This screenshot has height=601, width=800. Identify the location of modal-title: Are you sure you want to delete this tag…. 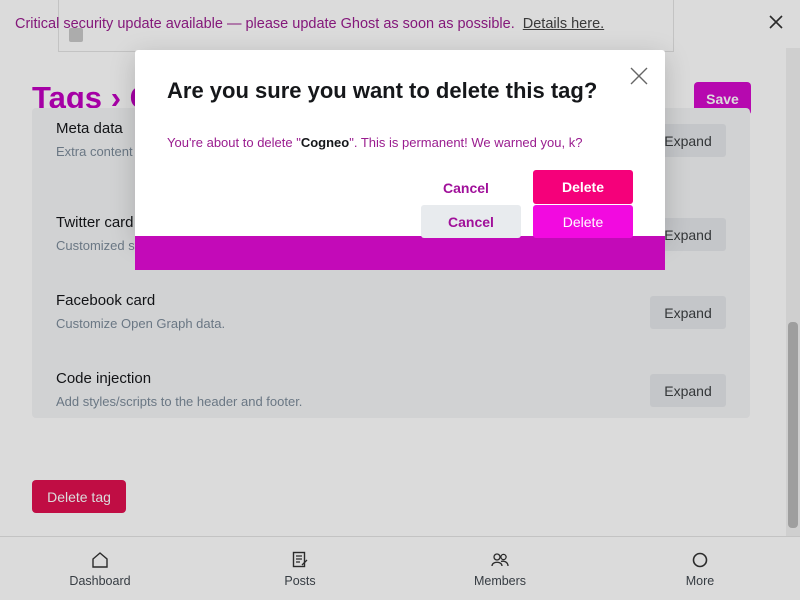
(382, 90).